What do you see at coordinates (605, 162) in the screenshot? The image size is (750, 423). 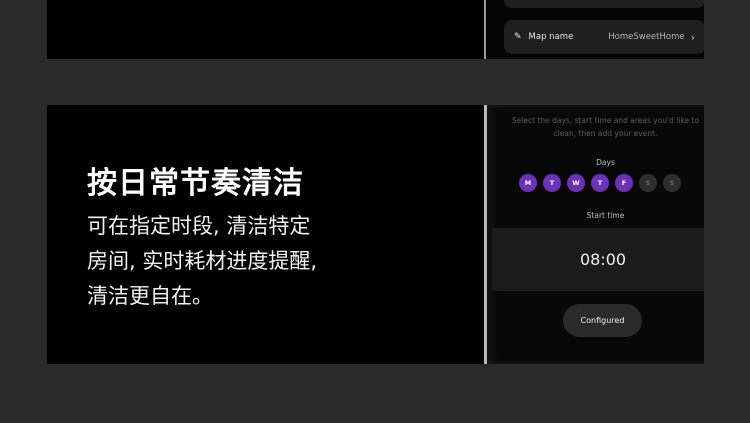 I see `days-label: Days` at bounding box center [605, 162].